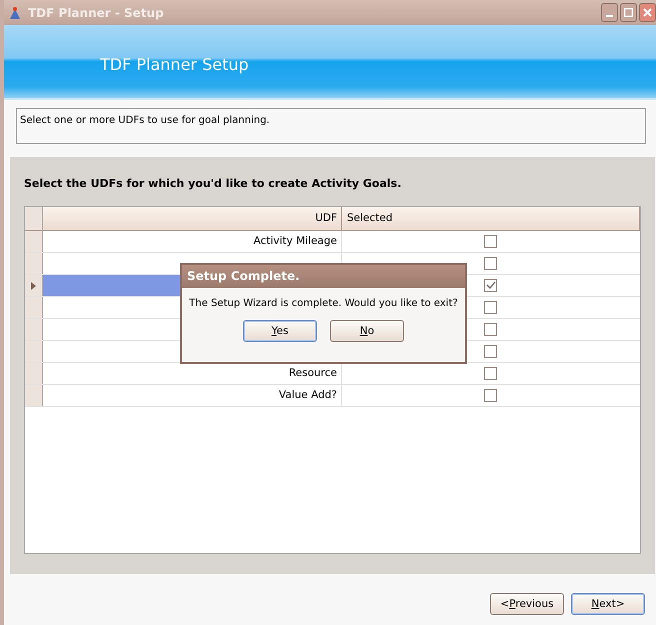 The height and width of the screenshot is (625, 656). What do you see at coordinates (323, 276) in the screenshot?
I see `dialog-title: Setup Complete.` at bounding box center [323, 276].